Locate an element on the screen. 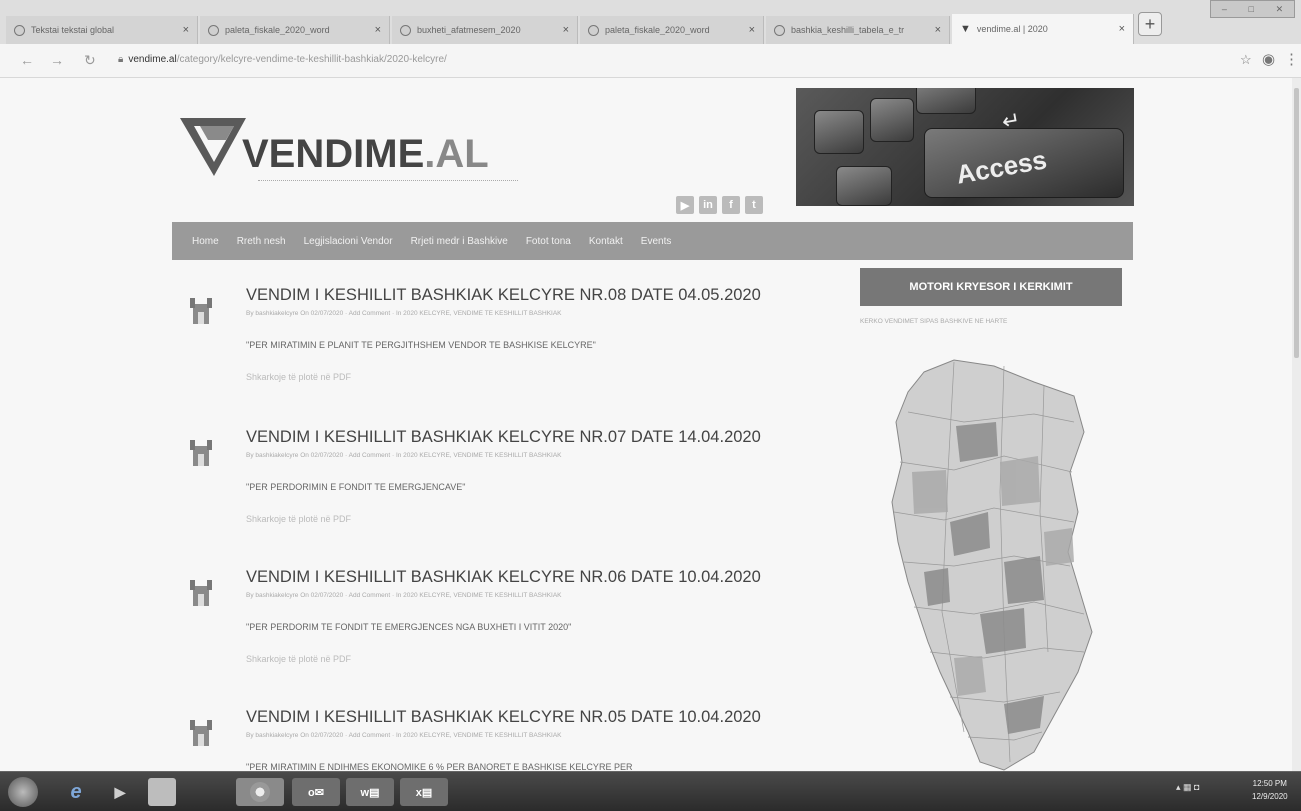 The image size is (1301, 811). close-window-icon: ✕ is located at coordinates (1280, 9).